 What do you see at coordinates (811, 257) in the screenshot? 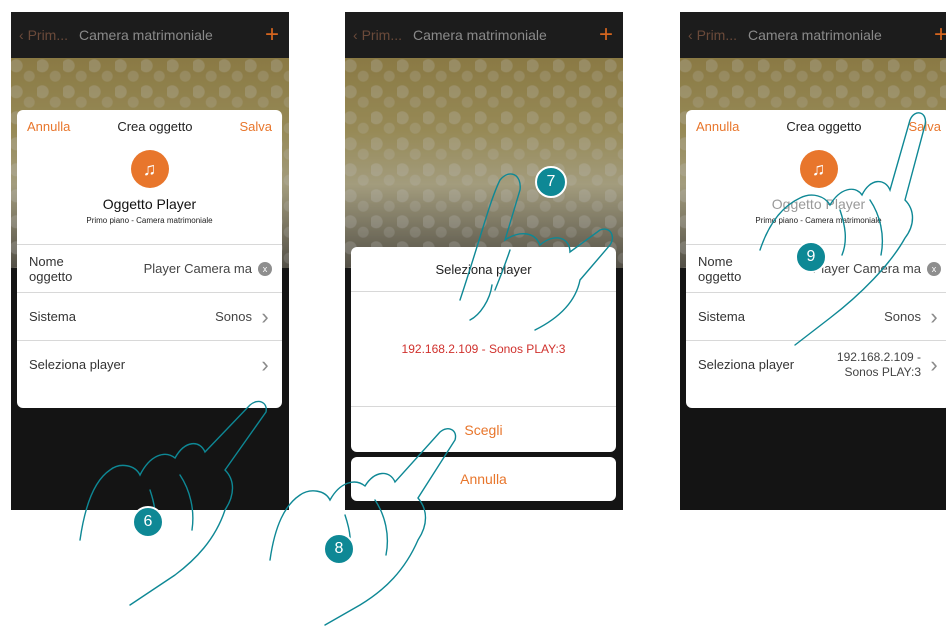
I see `step-badge-9: 9` at bounding box center [811, 257].